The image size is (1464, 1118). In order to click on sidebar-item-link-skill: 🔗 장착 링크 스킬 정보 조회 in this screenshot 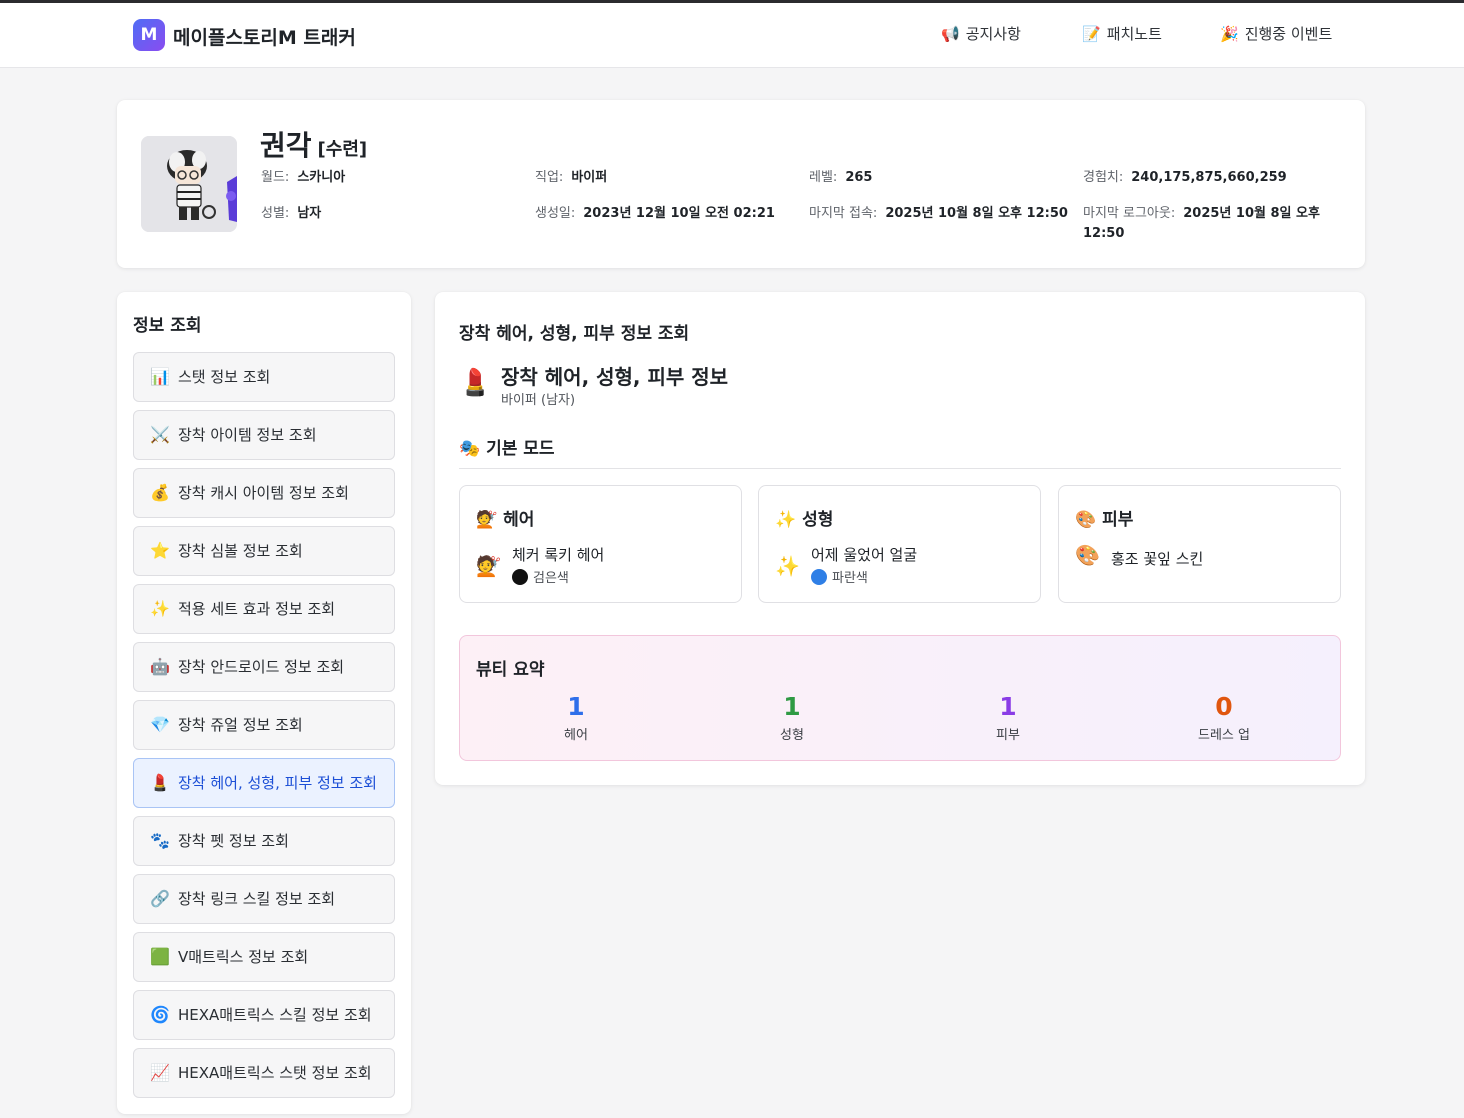, I will do `click(264, 899)`.